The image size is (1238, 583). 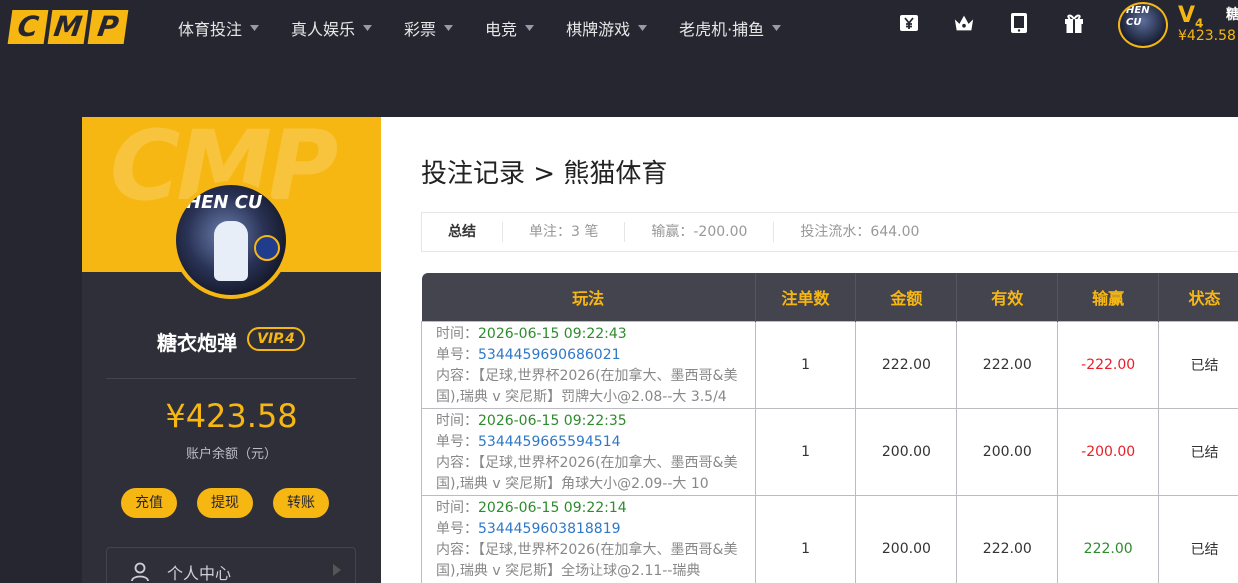 What do you see at coordinates (197, 343) in the screenshot?
I see `username: 糖衣炮弹` at bounding box center [197, 343].